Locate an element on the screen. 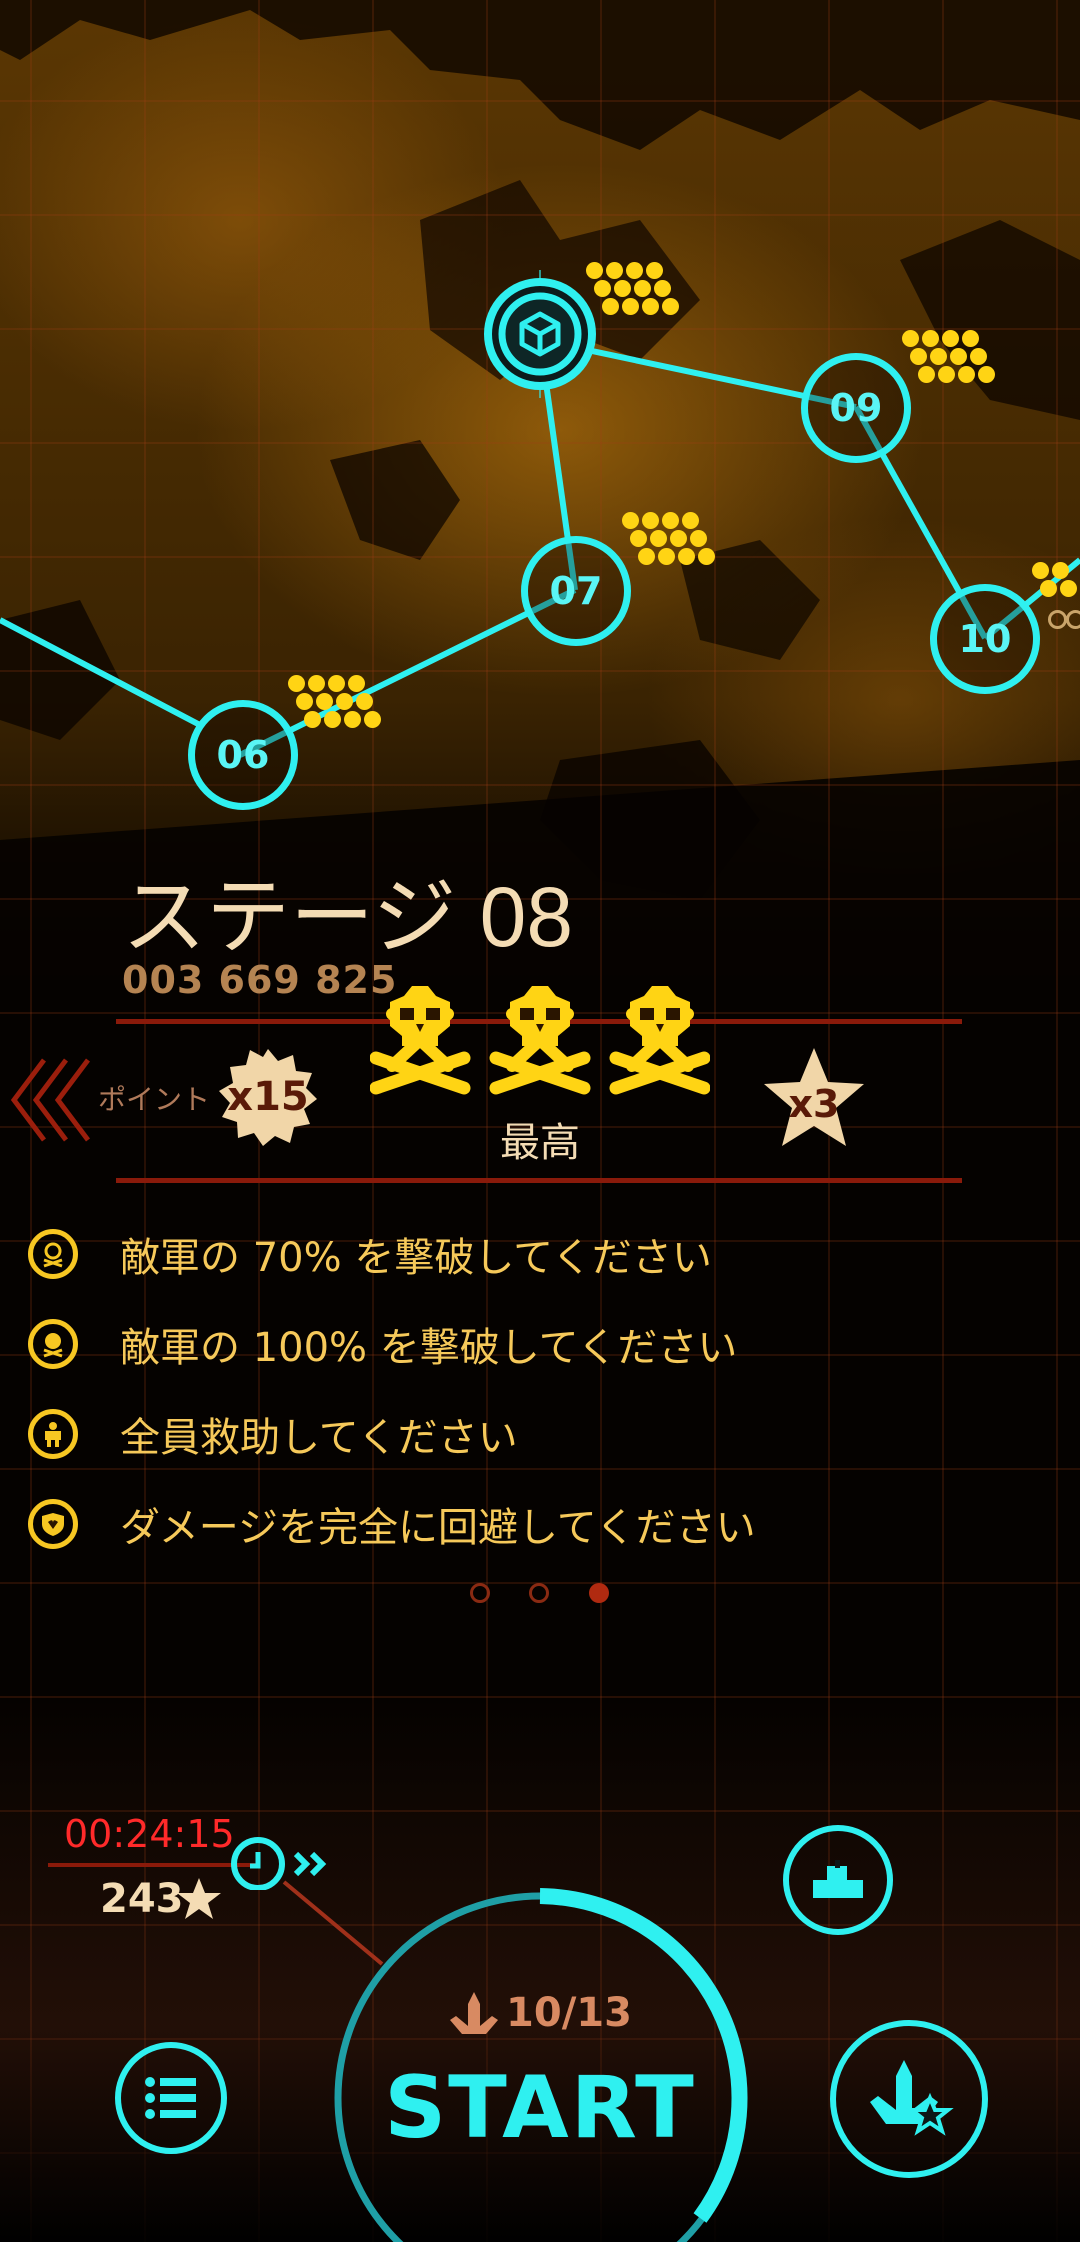 The width and height of the screenshot is (1080, 2242). stage-10-empty-stars is located at coordinates (1064, 620).